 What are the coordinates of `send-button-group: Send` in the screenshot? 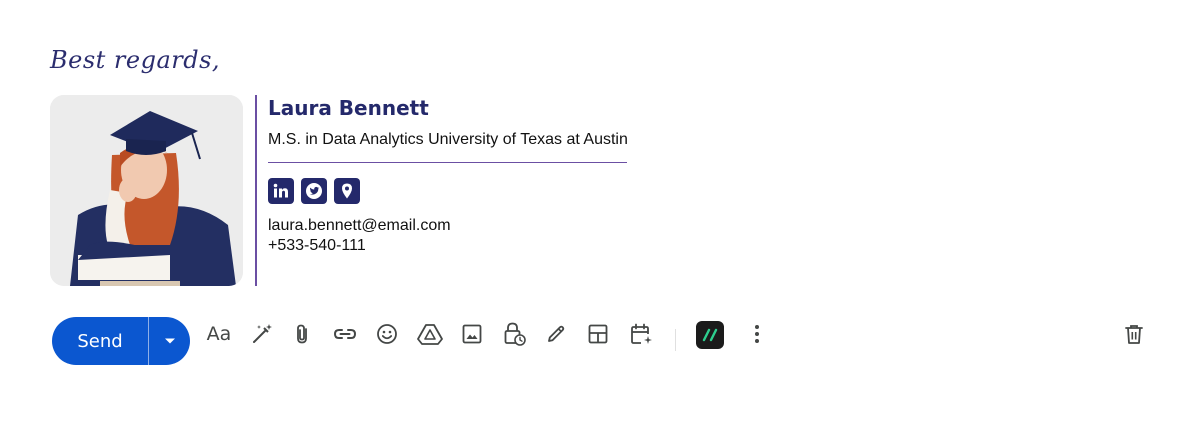 It's located at (121, 341).